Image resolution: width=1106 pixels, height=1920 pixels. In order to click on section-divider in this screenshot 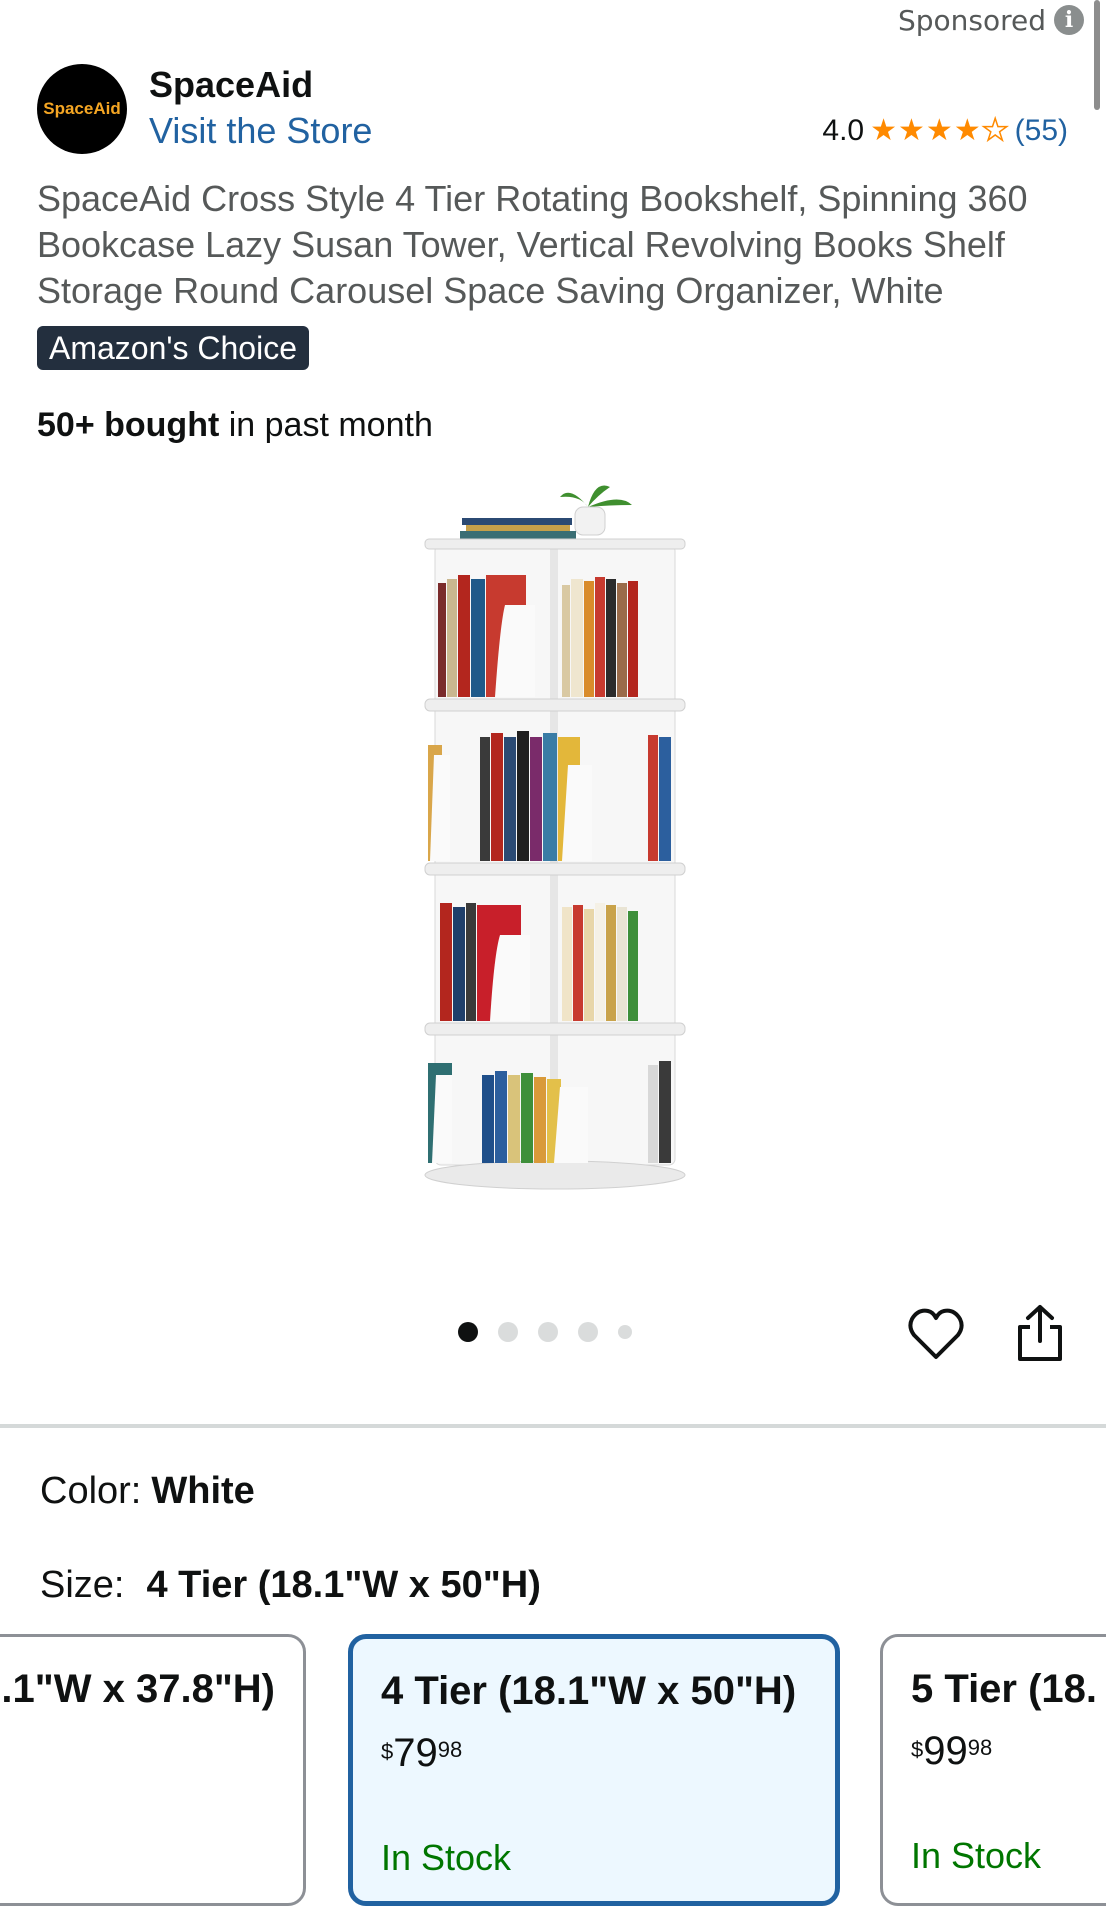, I will do `click(553, 1426)`.